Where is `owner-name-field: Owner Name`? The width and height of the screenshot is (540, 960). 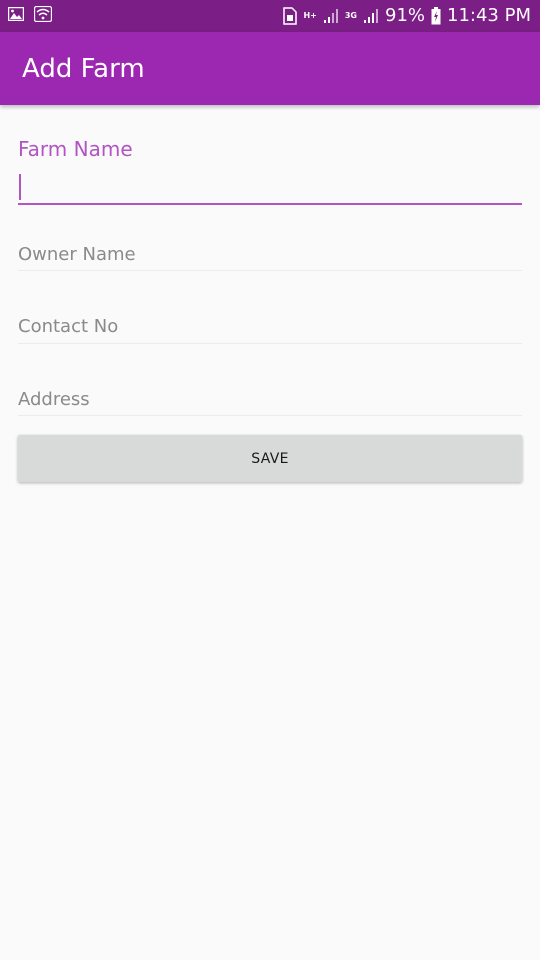 owner-name-field: Owner Name is located at coordinates (270, 258).